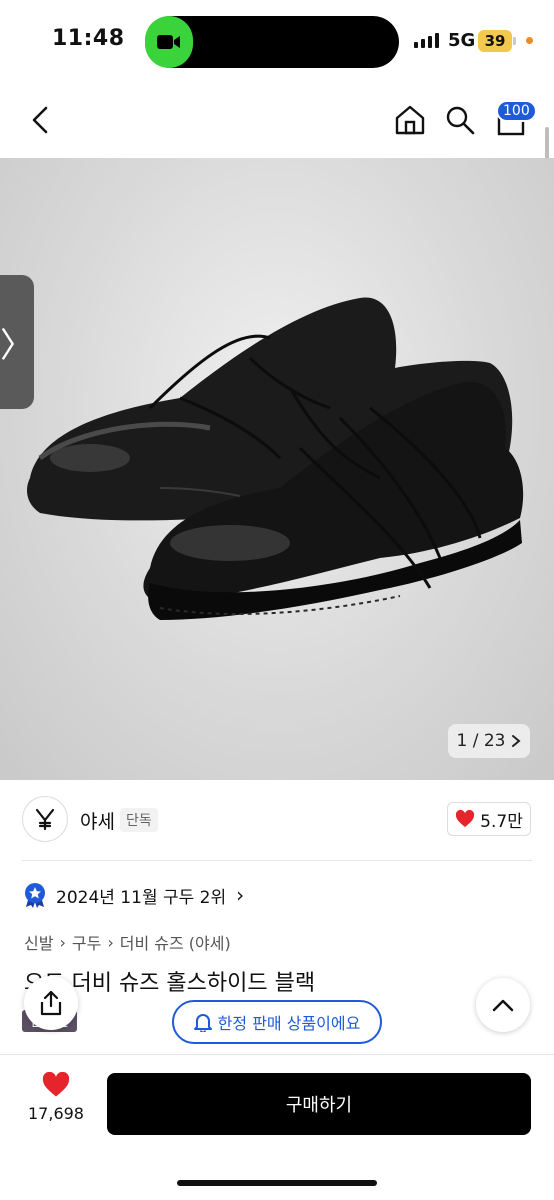 This screenshot has height=1200, width=554. Describe the element at coordinates (240, 895) in the screenshot. I see `chevron-right-icon: ›` at that location.